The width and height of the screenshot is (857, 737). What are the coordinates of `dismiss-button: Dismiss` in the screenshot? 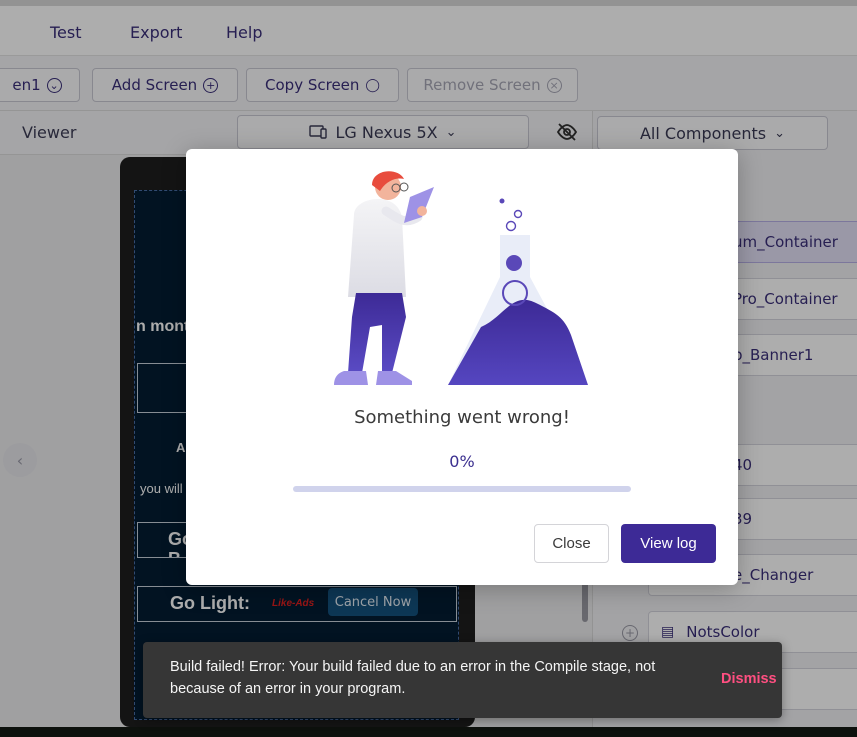 It's located at (749, 679).